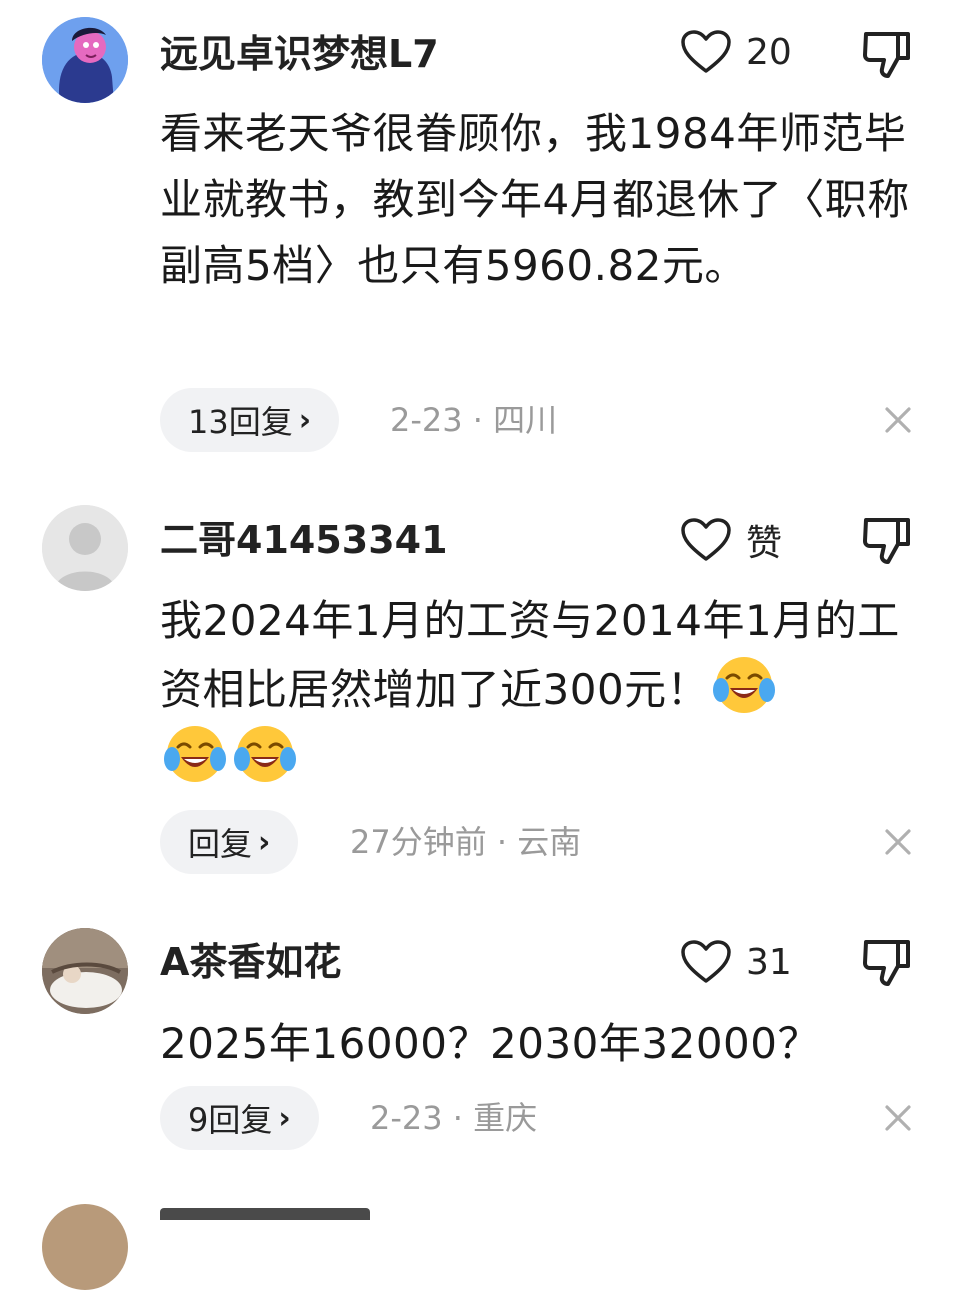 The height and width of the screenshot is (1290, 960). What do you see at coordinates (769, 962) in the screenshot?
I see `like-count: 31` at bounding box center [769, 962].